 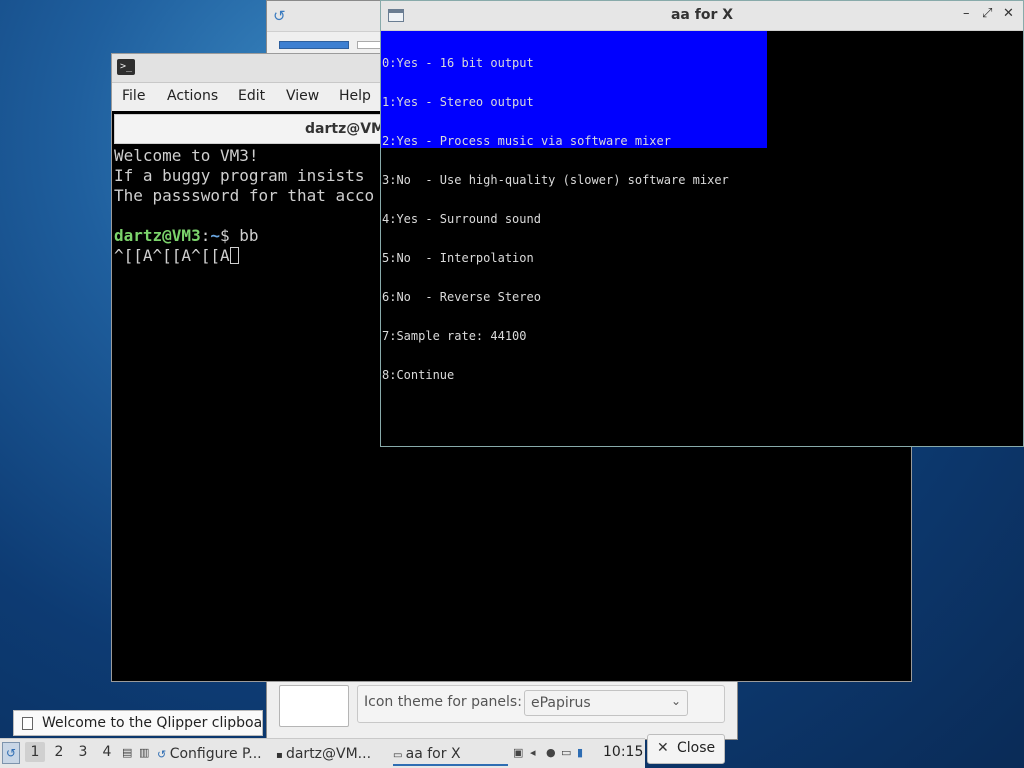 I want to click on menu-edit: Edit, so click(x=251, y=96).